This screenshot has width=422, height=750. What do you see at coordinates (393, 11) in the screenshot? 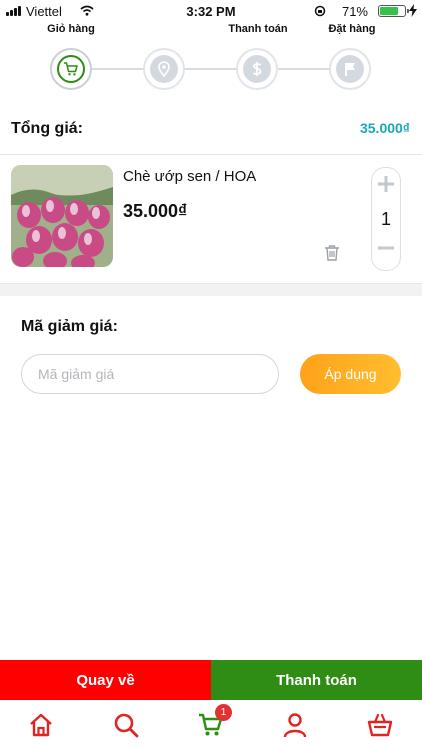
I see `battery-icon` at bounding box center [393, 11].